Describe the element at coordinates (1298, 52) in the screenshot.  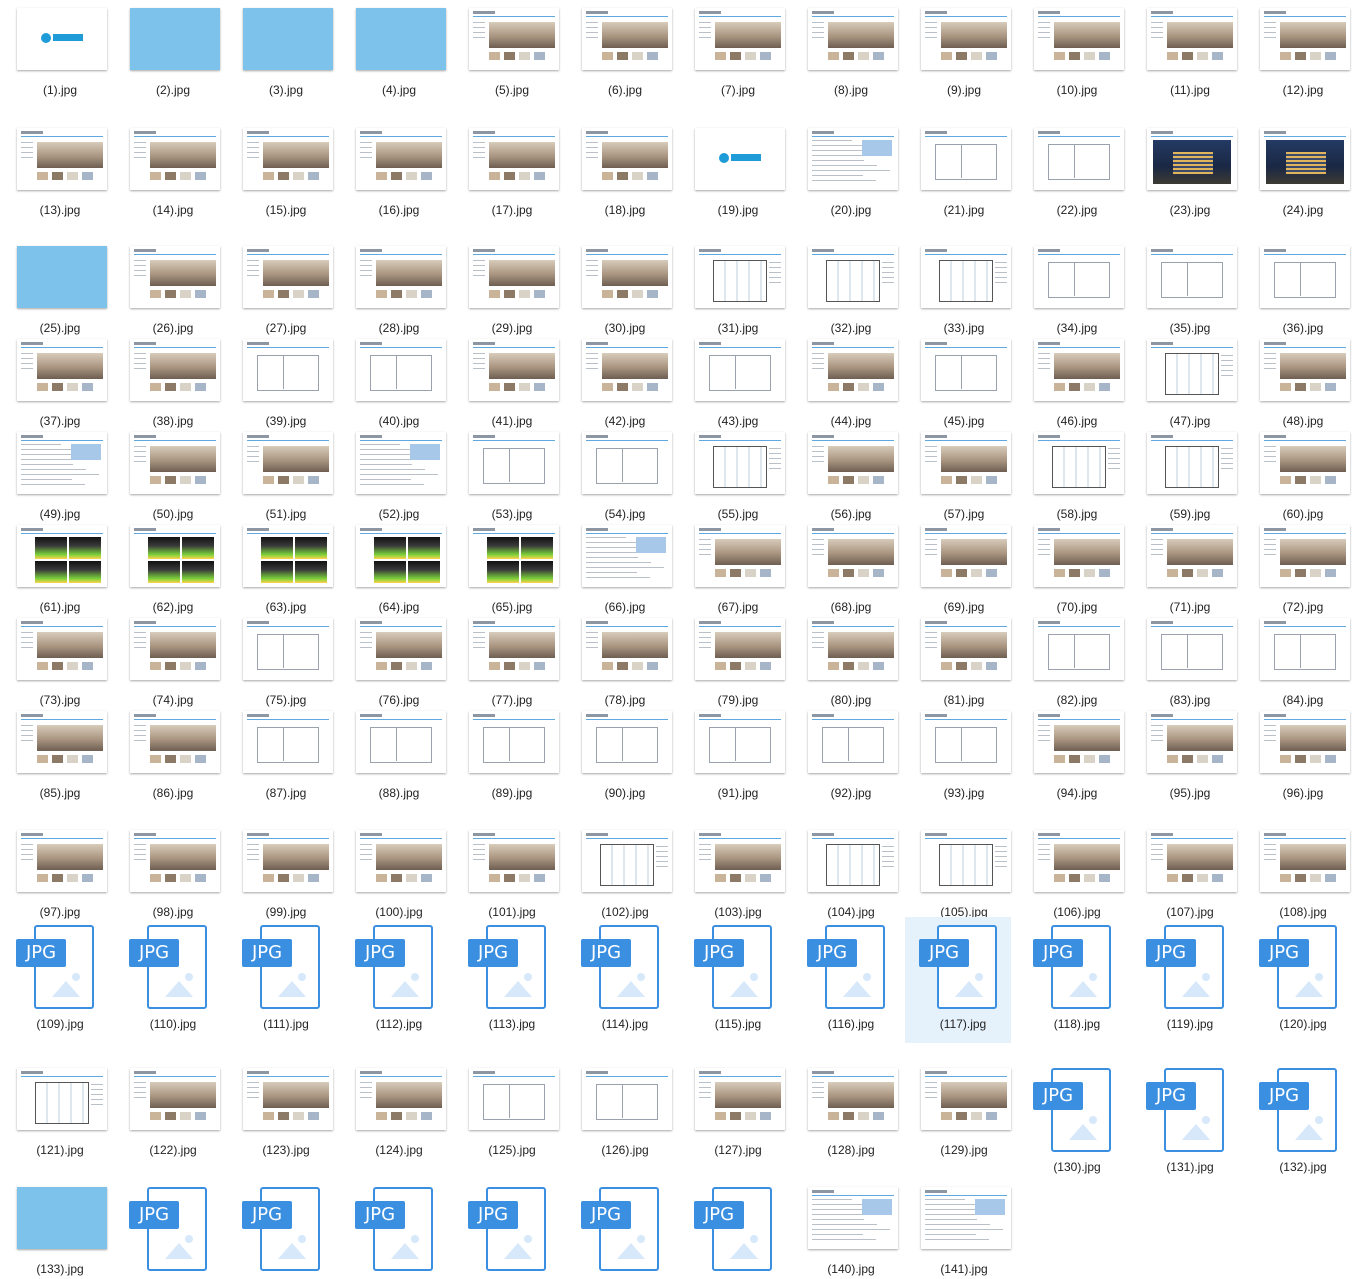
I see `file-item: (12).jpg` at that location.